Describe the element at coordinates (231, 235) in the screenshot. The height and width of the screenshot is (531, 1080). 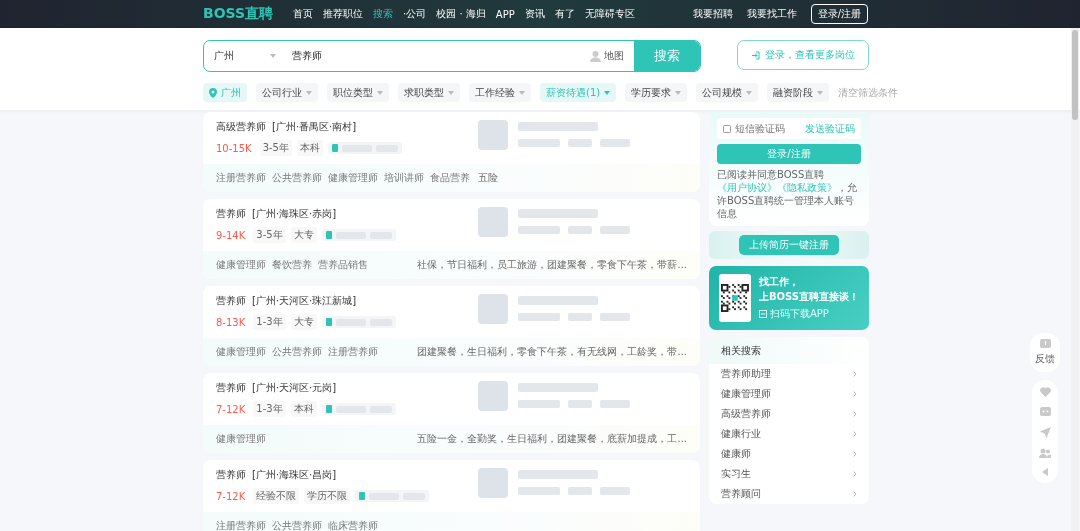
I see `salary: 9-14K` at that location.